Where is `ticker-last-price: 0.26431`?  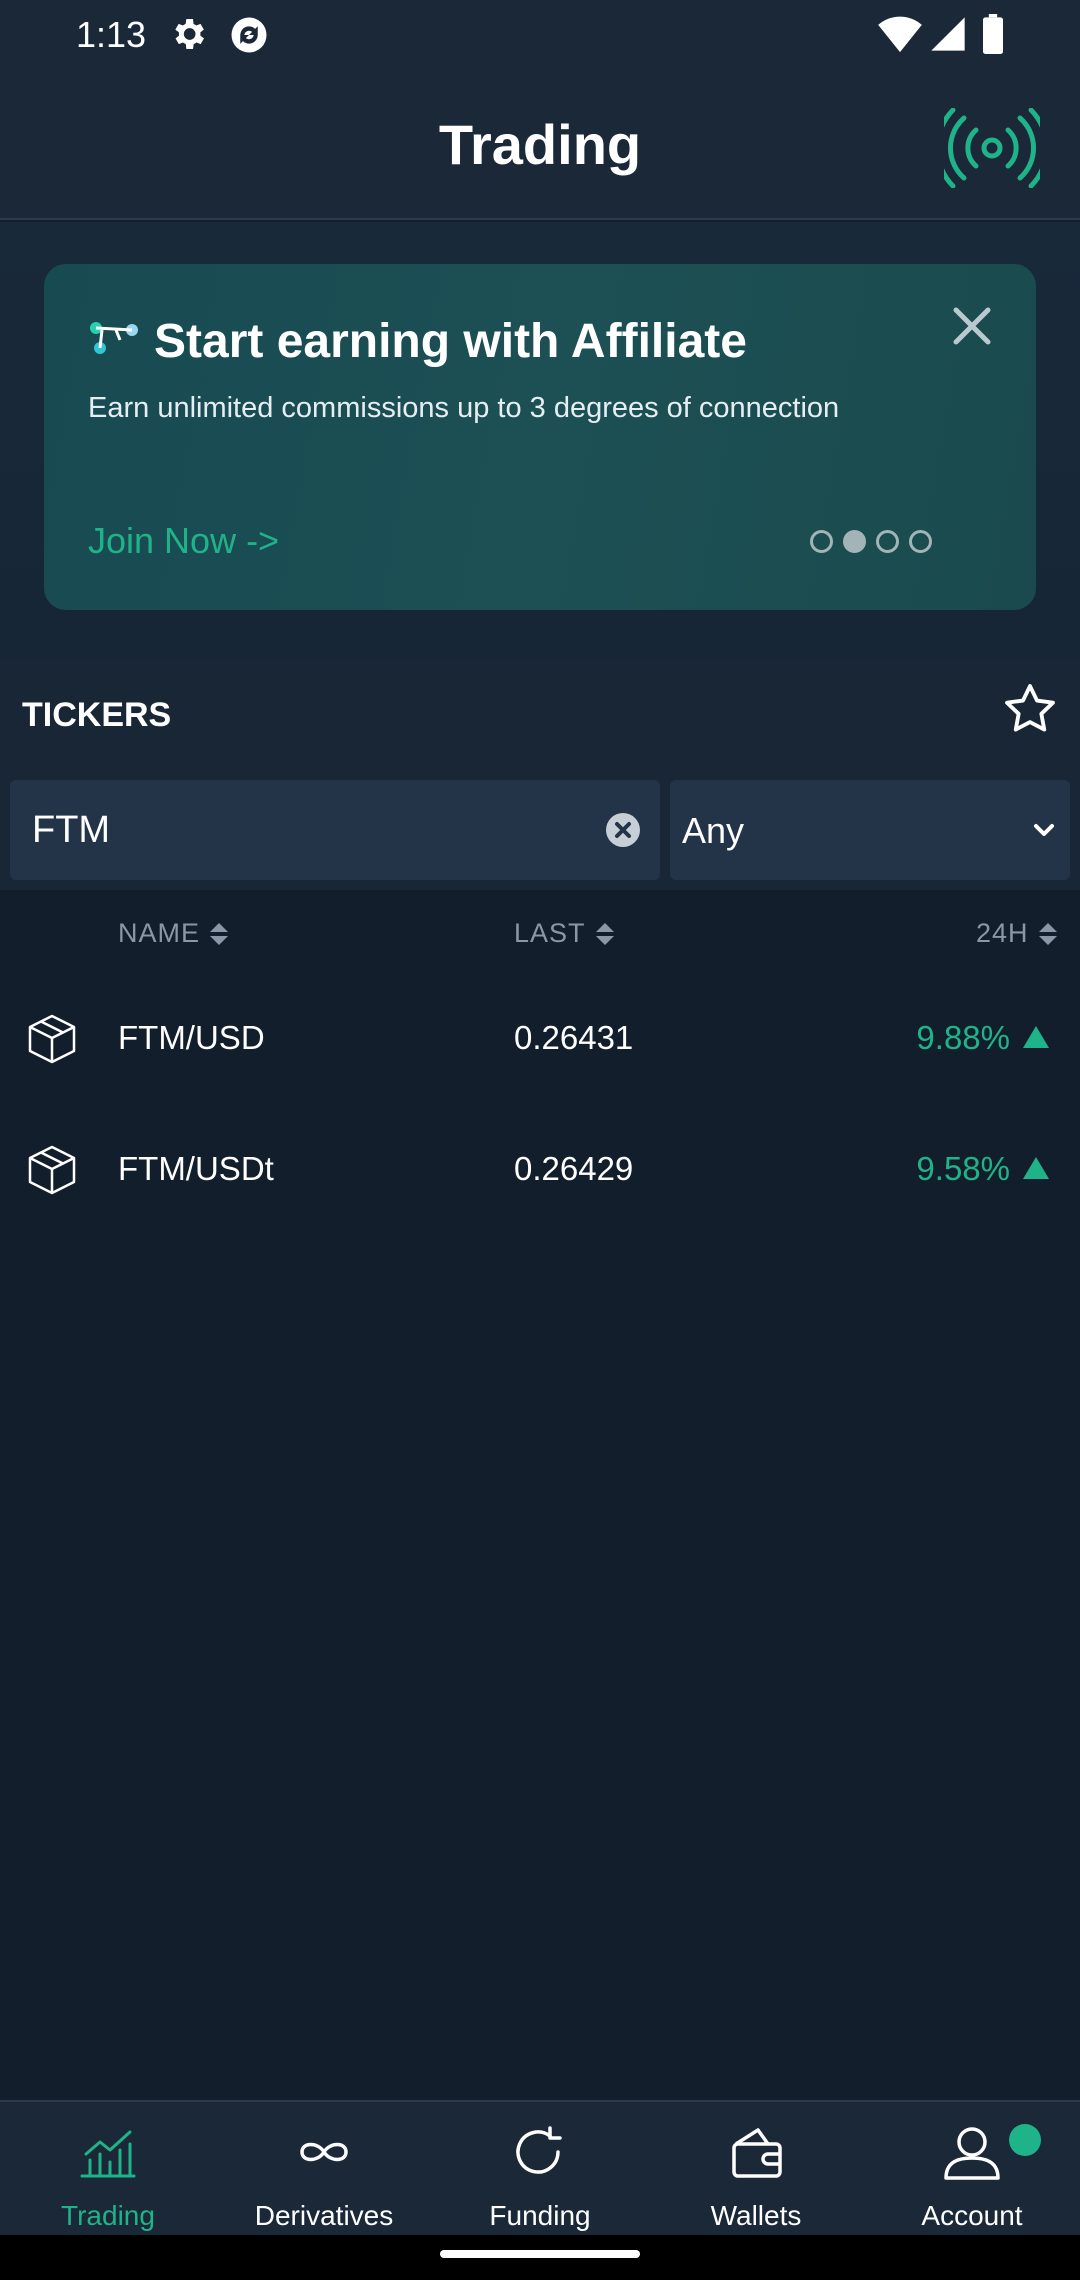
ticker-last-price: 0.26431 is located at coordinates (574, 1037).